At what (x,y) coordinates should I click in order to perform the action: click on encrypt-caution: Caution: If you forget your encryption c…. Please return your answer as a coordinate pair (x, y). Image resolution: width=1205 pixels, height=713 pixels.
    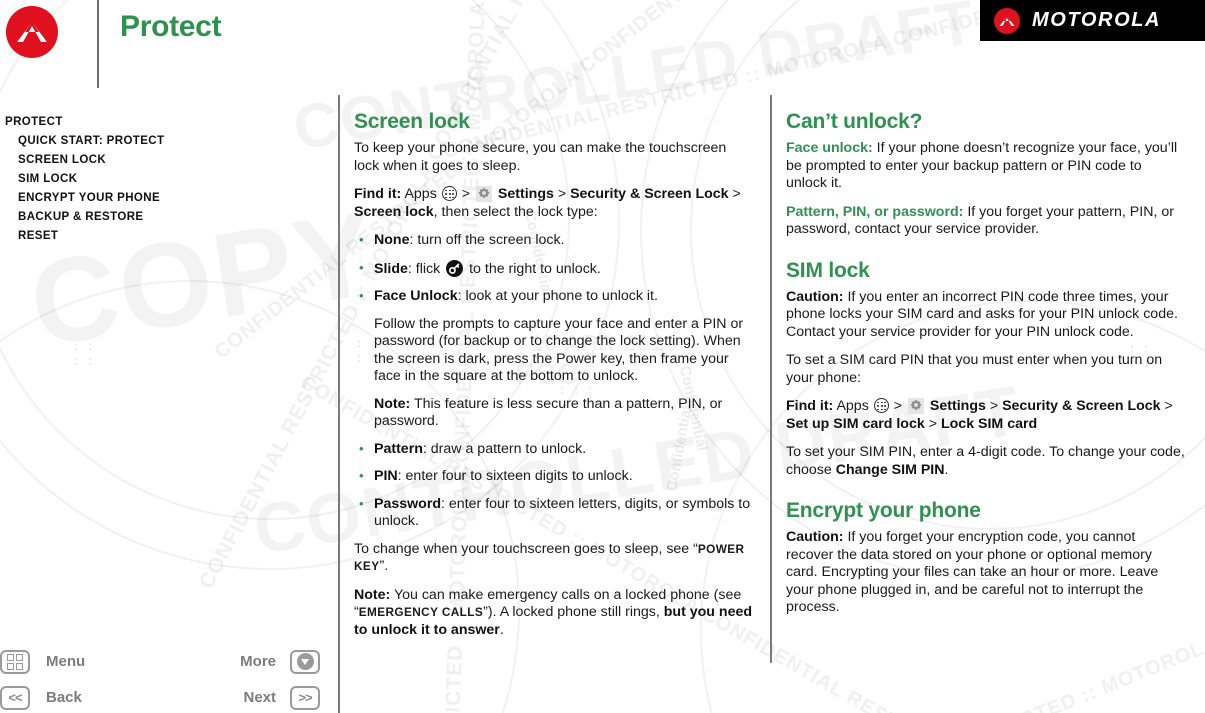
    Looking at the image, I should click on (986, 573).